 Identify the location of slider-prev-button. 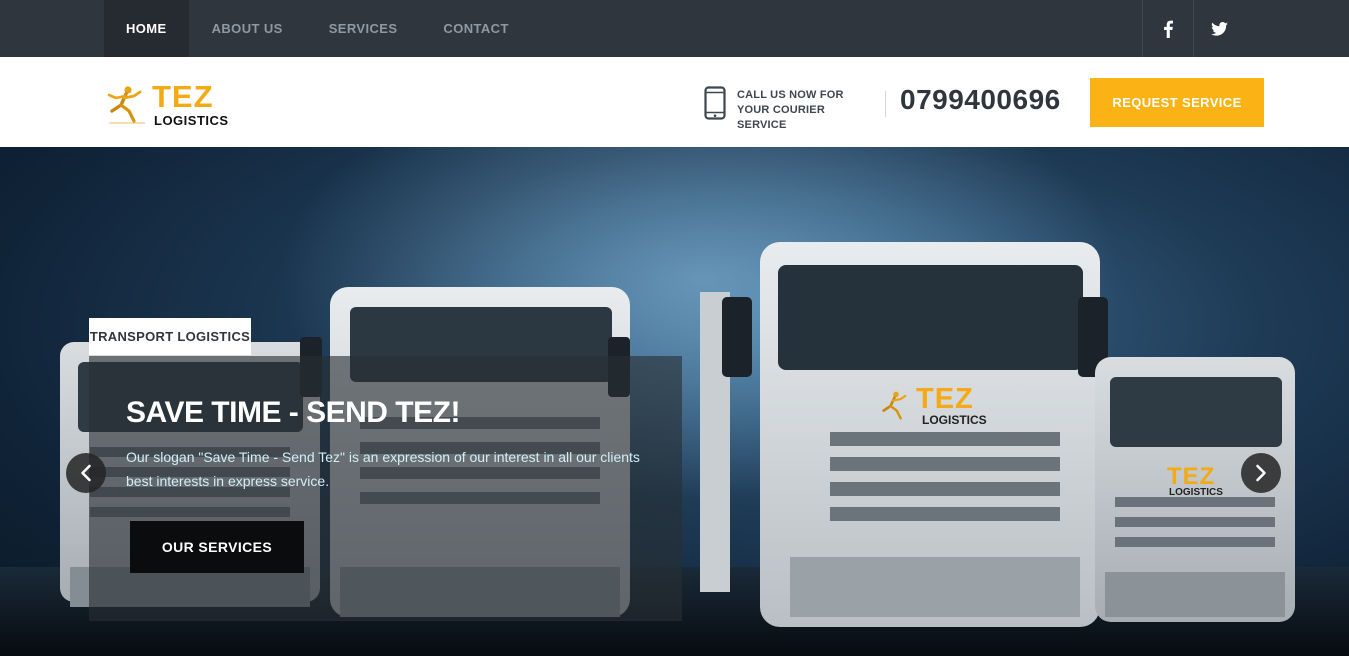
(86, 473).